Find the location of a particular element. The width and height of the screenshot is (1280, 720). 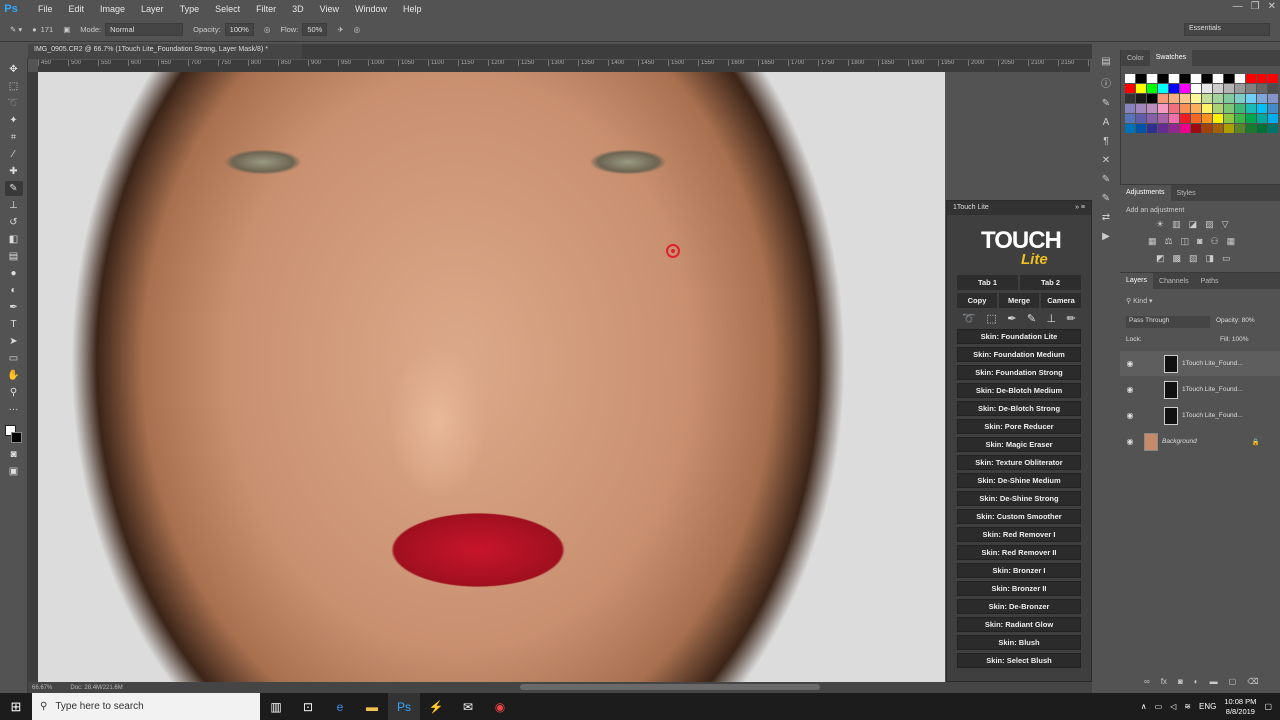

merge-button: Merge is located at coordinates (1019, 300).